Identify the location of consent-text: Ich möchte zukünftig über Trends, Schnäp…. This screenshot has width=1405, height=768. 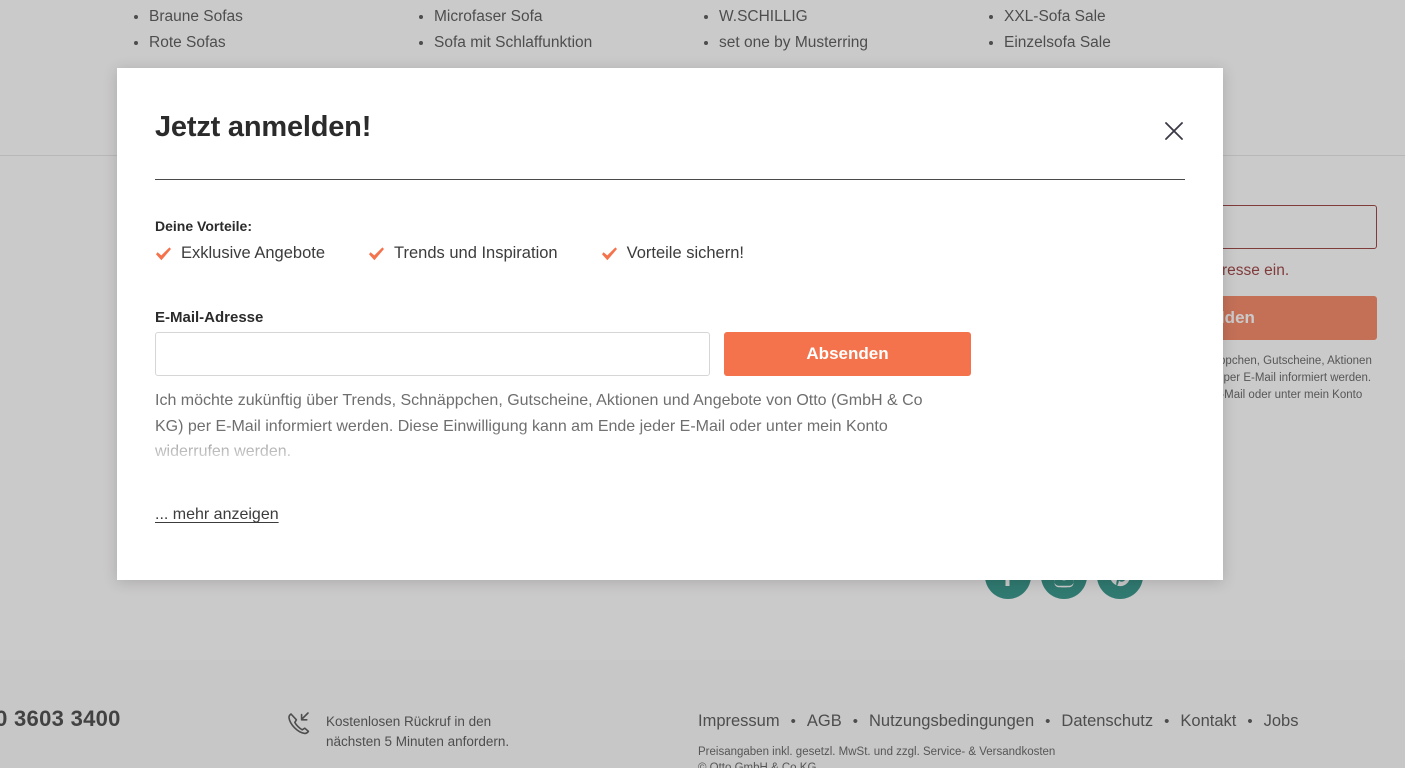
(539, 426).